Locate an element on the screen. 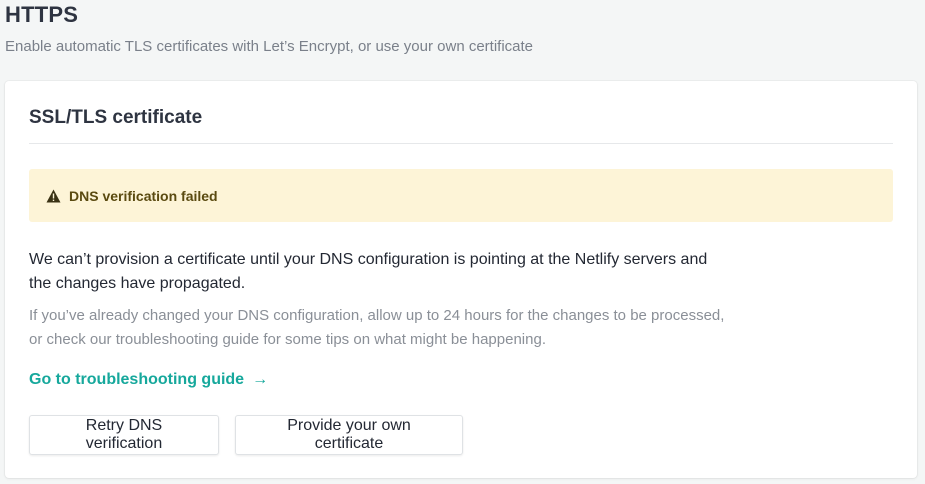 This screenshot has height=484, width=925. retry-dns-verification-button: Retry DNS verification is located at coordinates (124, 435).